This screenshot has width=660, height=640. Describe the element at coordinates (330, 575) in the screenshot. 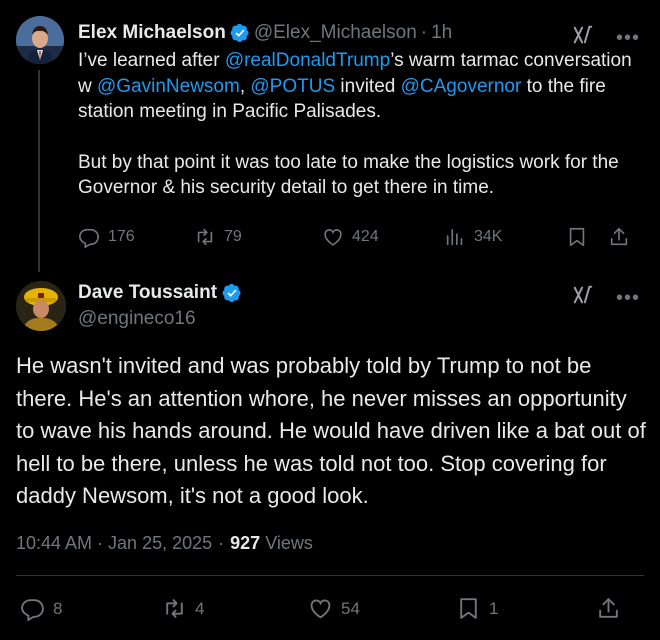

I see `divider` at that location.